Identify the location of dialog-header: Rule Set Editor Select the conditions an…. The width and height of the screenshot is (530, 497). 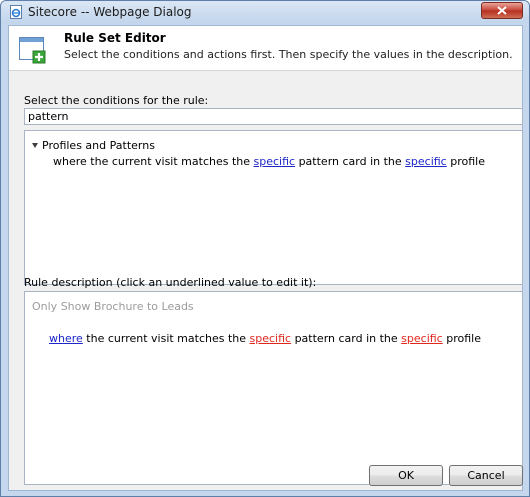
(265, 48).